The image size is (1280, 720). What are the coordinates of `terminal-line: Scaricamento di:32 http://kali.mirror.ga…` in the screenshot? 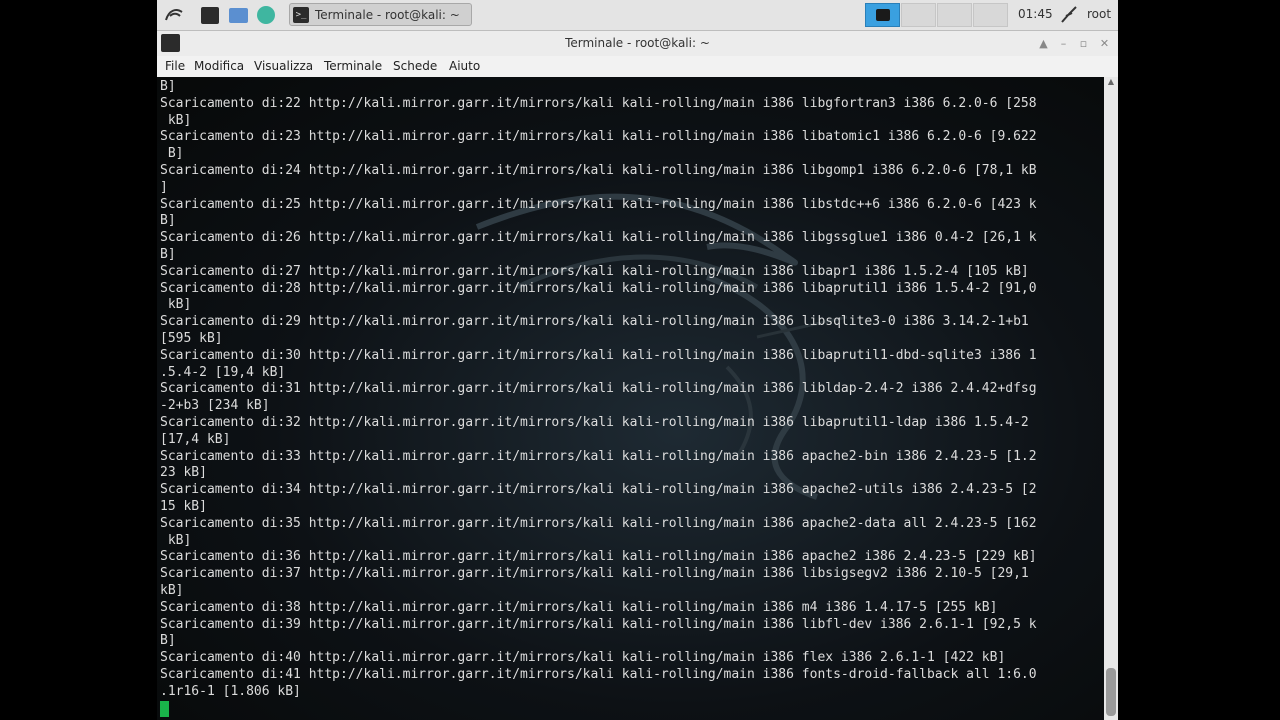 It's located at (594, 422).